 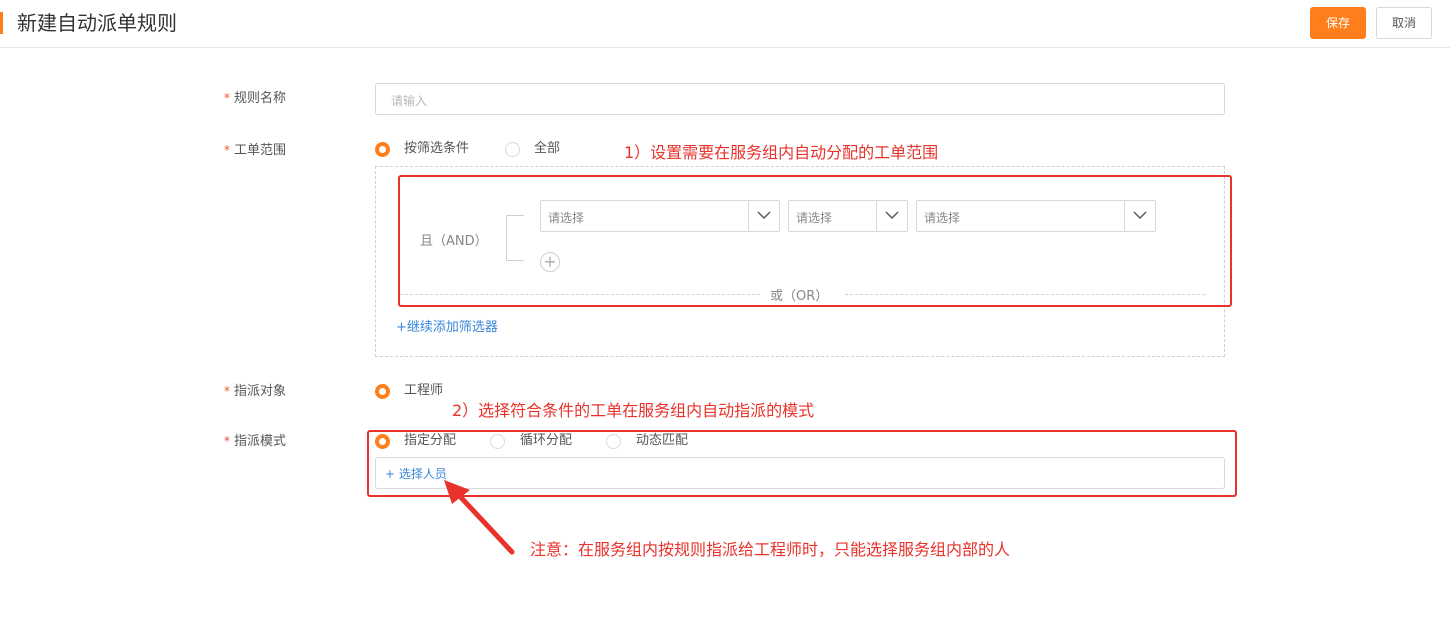 What do you see at coordinates (97, 23) in the screenshot?
I see `page-title: 新建自动派单规则` at bounding box center [97, 23].